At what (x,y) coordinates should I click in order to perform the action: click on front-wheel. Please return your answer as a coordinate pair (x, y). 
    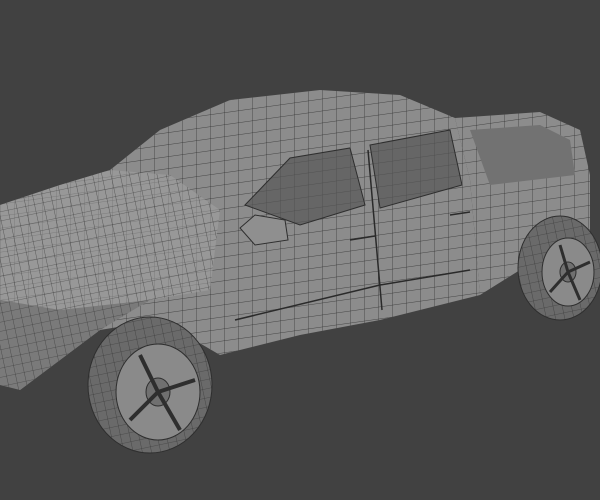
    Looking at the image, I should click on (150, 385).